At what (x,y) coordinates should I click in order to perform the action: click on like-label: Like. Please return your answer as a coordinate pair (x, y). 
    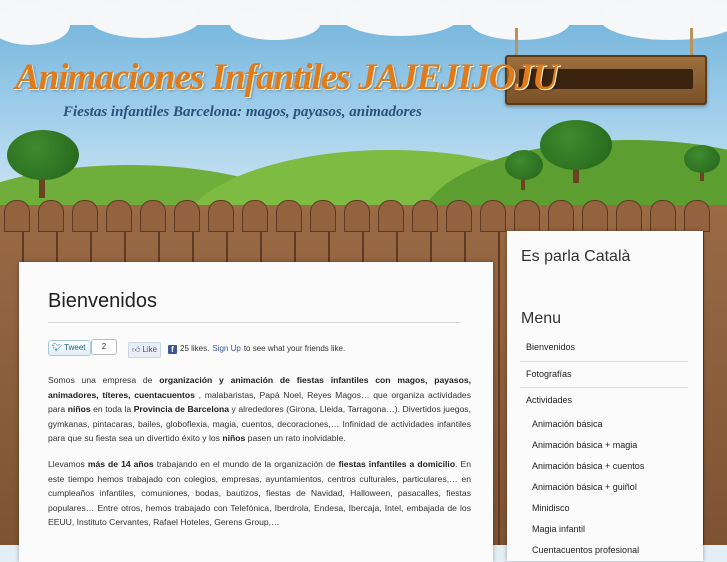
    Looking at the image, I should click on (150, 349).